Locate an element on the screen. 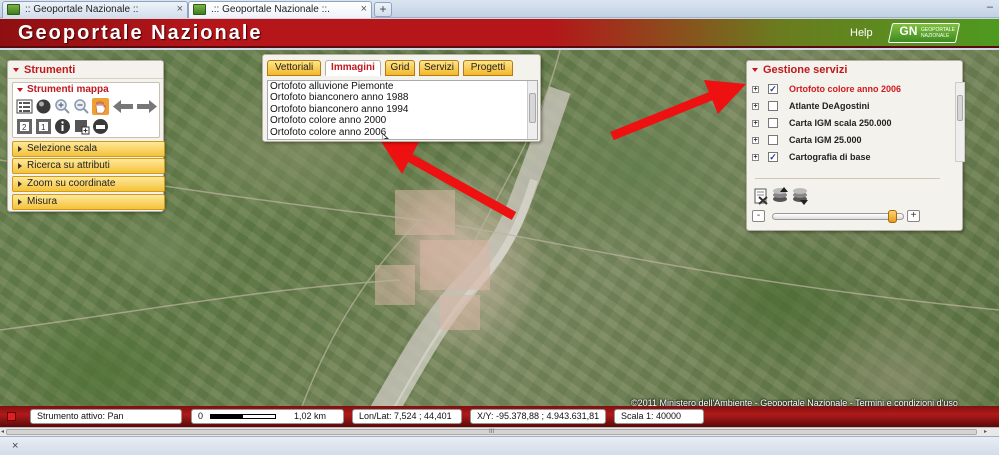 Image resolution: width=999 pixels, height=455 pixels. scale-zero-label: 0 is located at coordinates (201, 416).